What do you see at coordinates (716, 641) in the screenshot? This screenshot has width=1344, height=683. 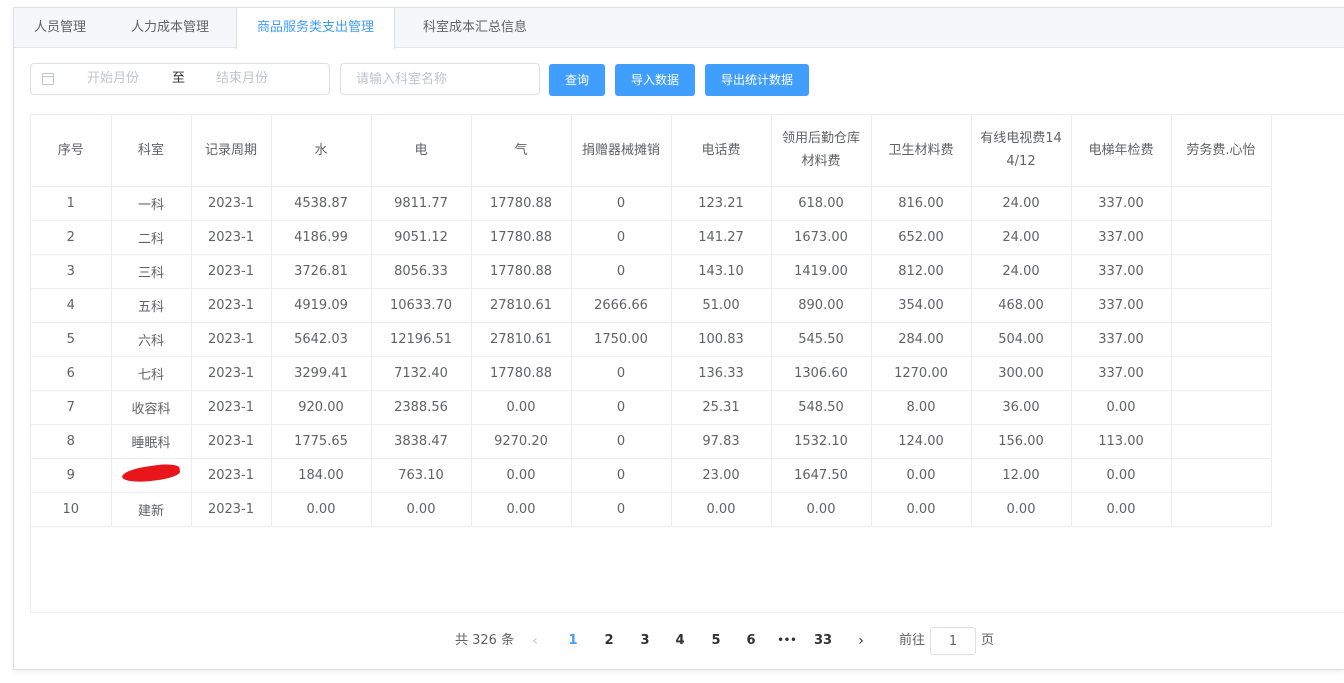 I see `page-5: 5` at bounding box center [716, 641].